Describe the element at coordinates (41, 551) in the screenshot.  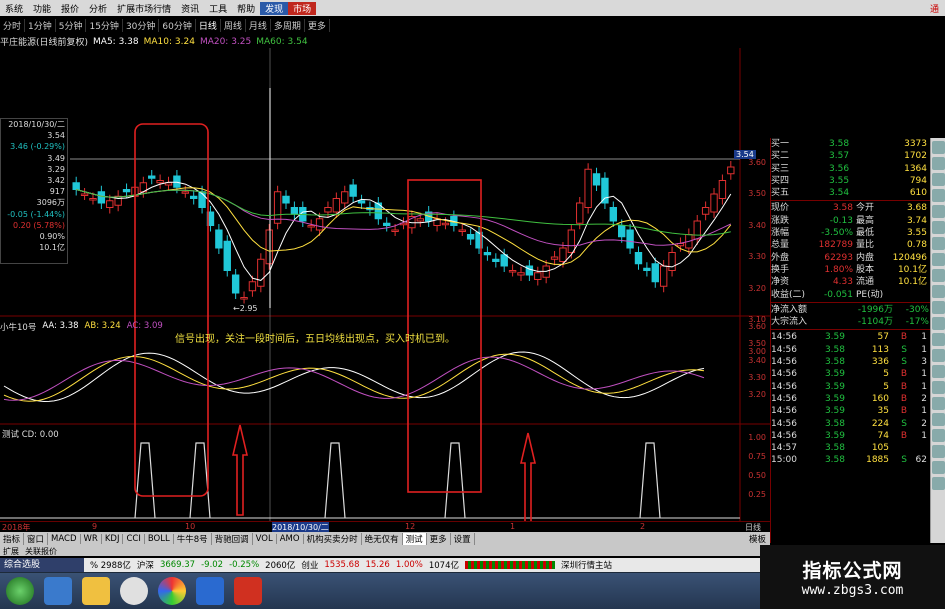
I see `related-quote-tab: 关联报价` at that location.